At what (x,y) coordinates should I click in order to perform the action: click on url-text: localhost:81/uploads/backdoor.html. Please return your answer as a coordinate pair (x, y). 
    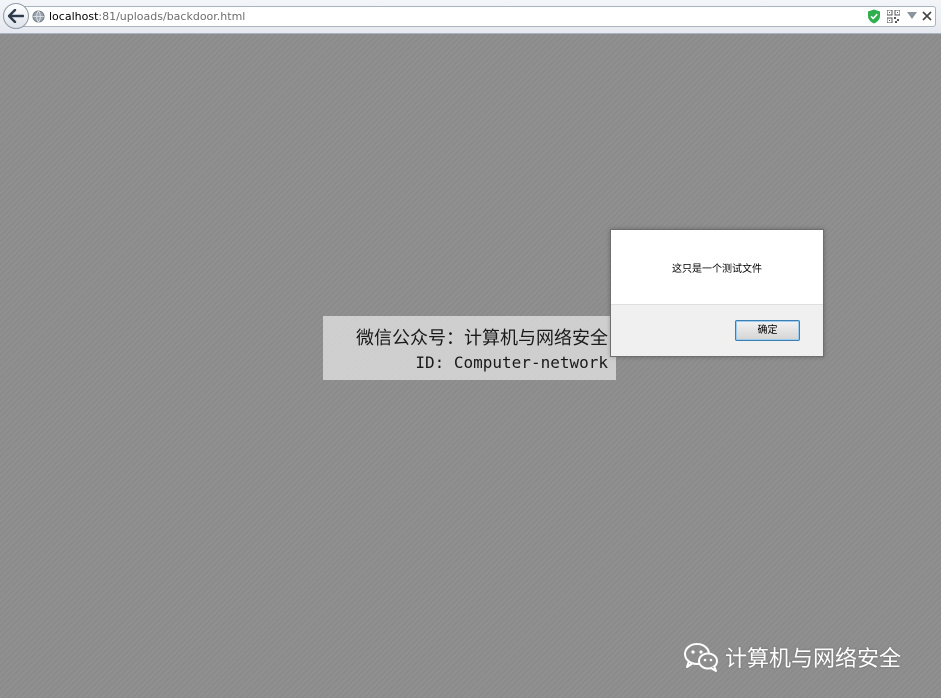
    Looking at the image, I should click on (147, 16).